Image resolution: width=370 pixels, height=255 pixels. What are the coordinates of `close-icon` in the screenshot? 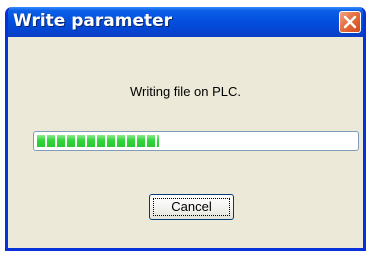 It's located at (350, 22).